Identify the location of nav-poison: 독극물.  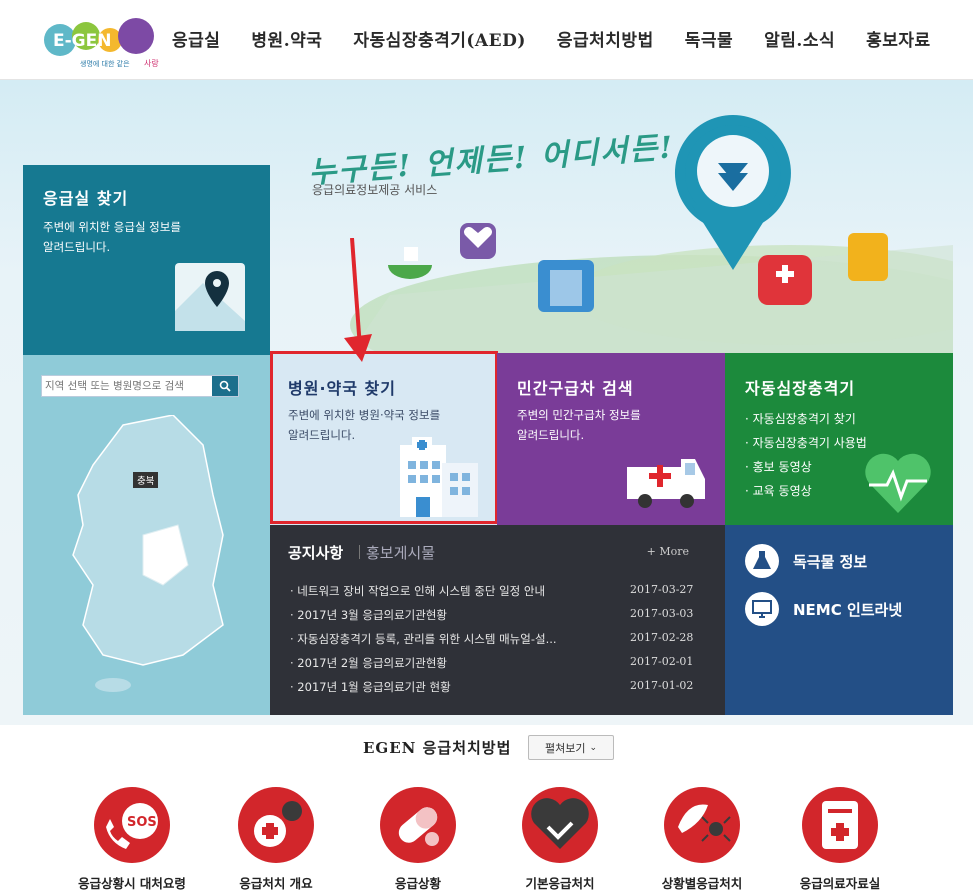
(709, 39).